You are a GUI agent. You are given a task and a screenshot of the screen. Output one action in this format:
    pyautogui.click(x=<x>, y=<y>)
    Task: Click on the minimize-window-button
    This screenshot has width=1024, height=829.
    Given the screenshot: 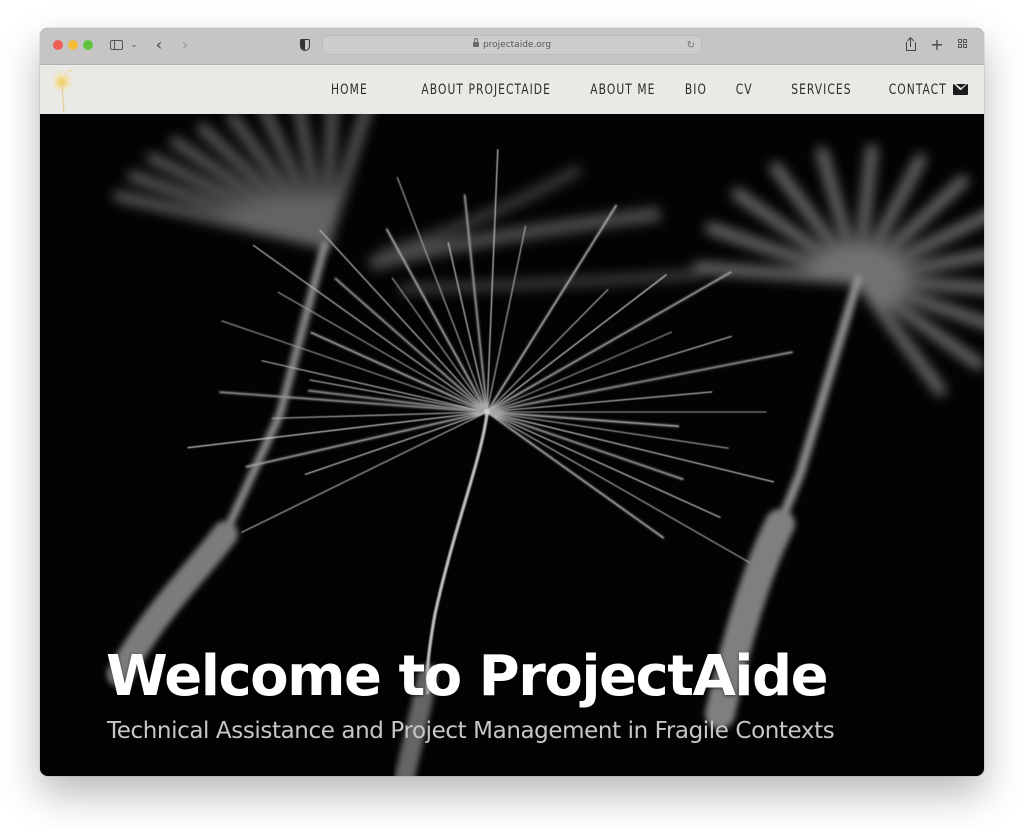 What is the action you would take?
    pyautogui.click(x=73, y=45)
    